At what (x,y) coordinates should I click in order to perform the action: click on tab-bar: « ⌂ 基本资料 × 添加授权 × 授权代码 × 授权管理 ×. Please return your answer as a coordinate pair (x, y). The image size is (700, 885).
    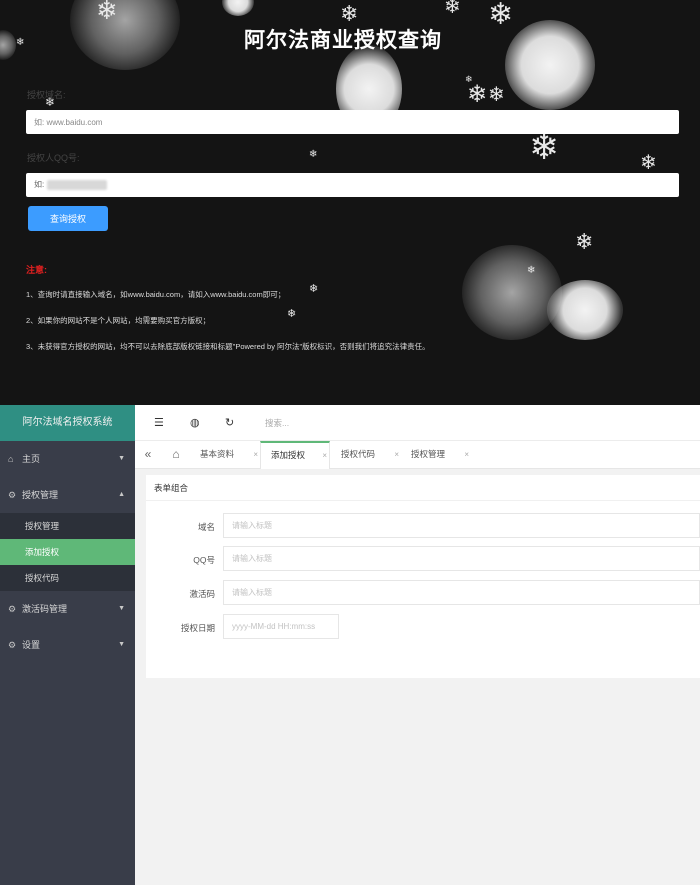
    Looking at the image, I should click on (417, 455).